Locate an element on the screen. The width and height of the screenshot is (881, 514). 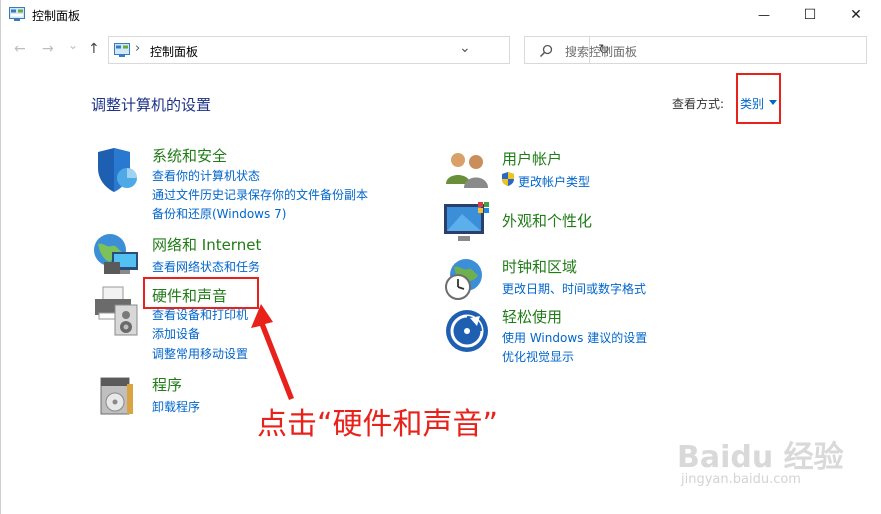
category-system-security: 系统和安全 is located at coordinates (189, 155).